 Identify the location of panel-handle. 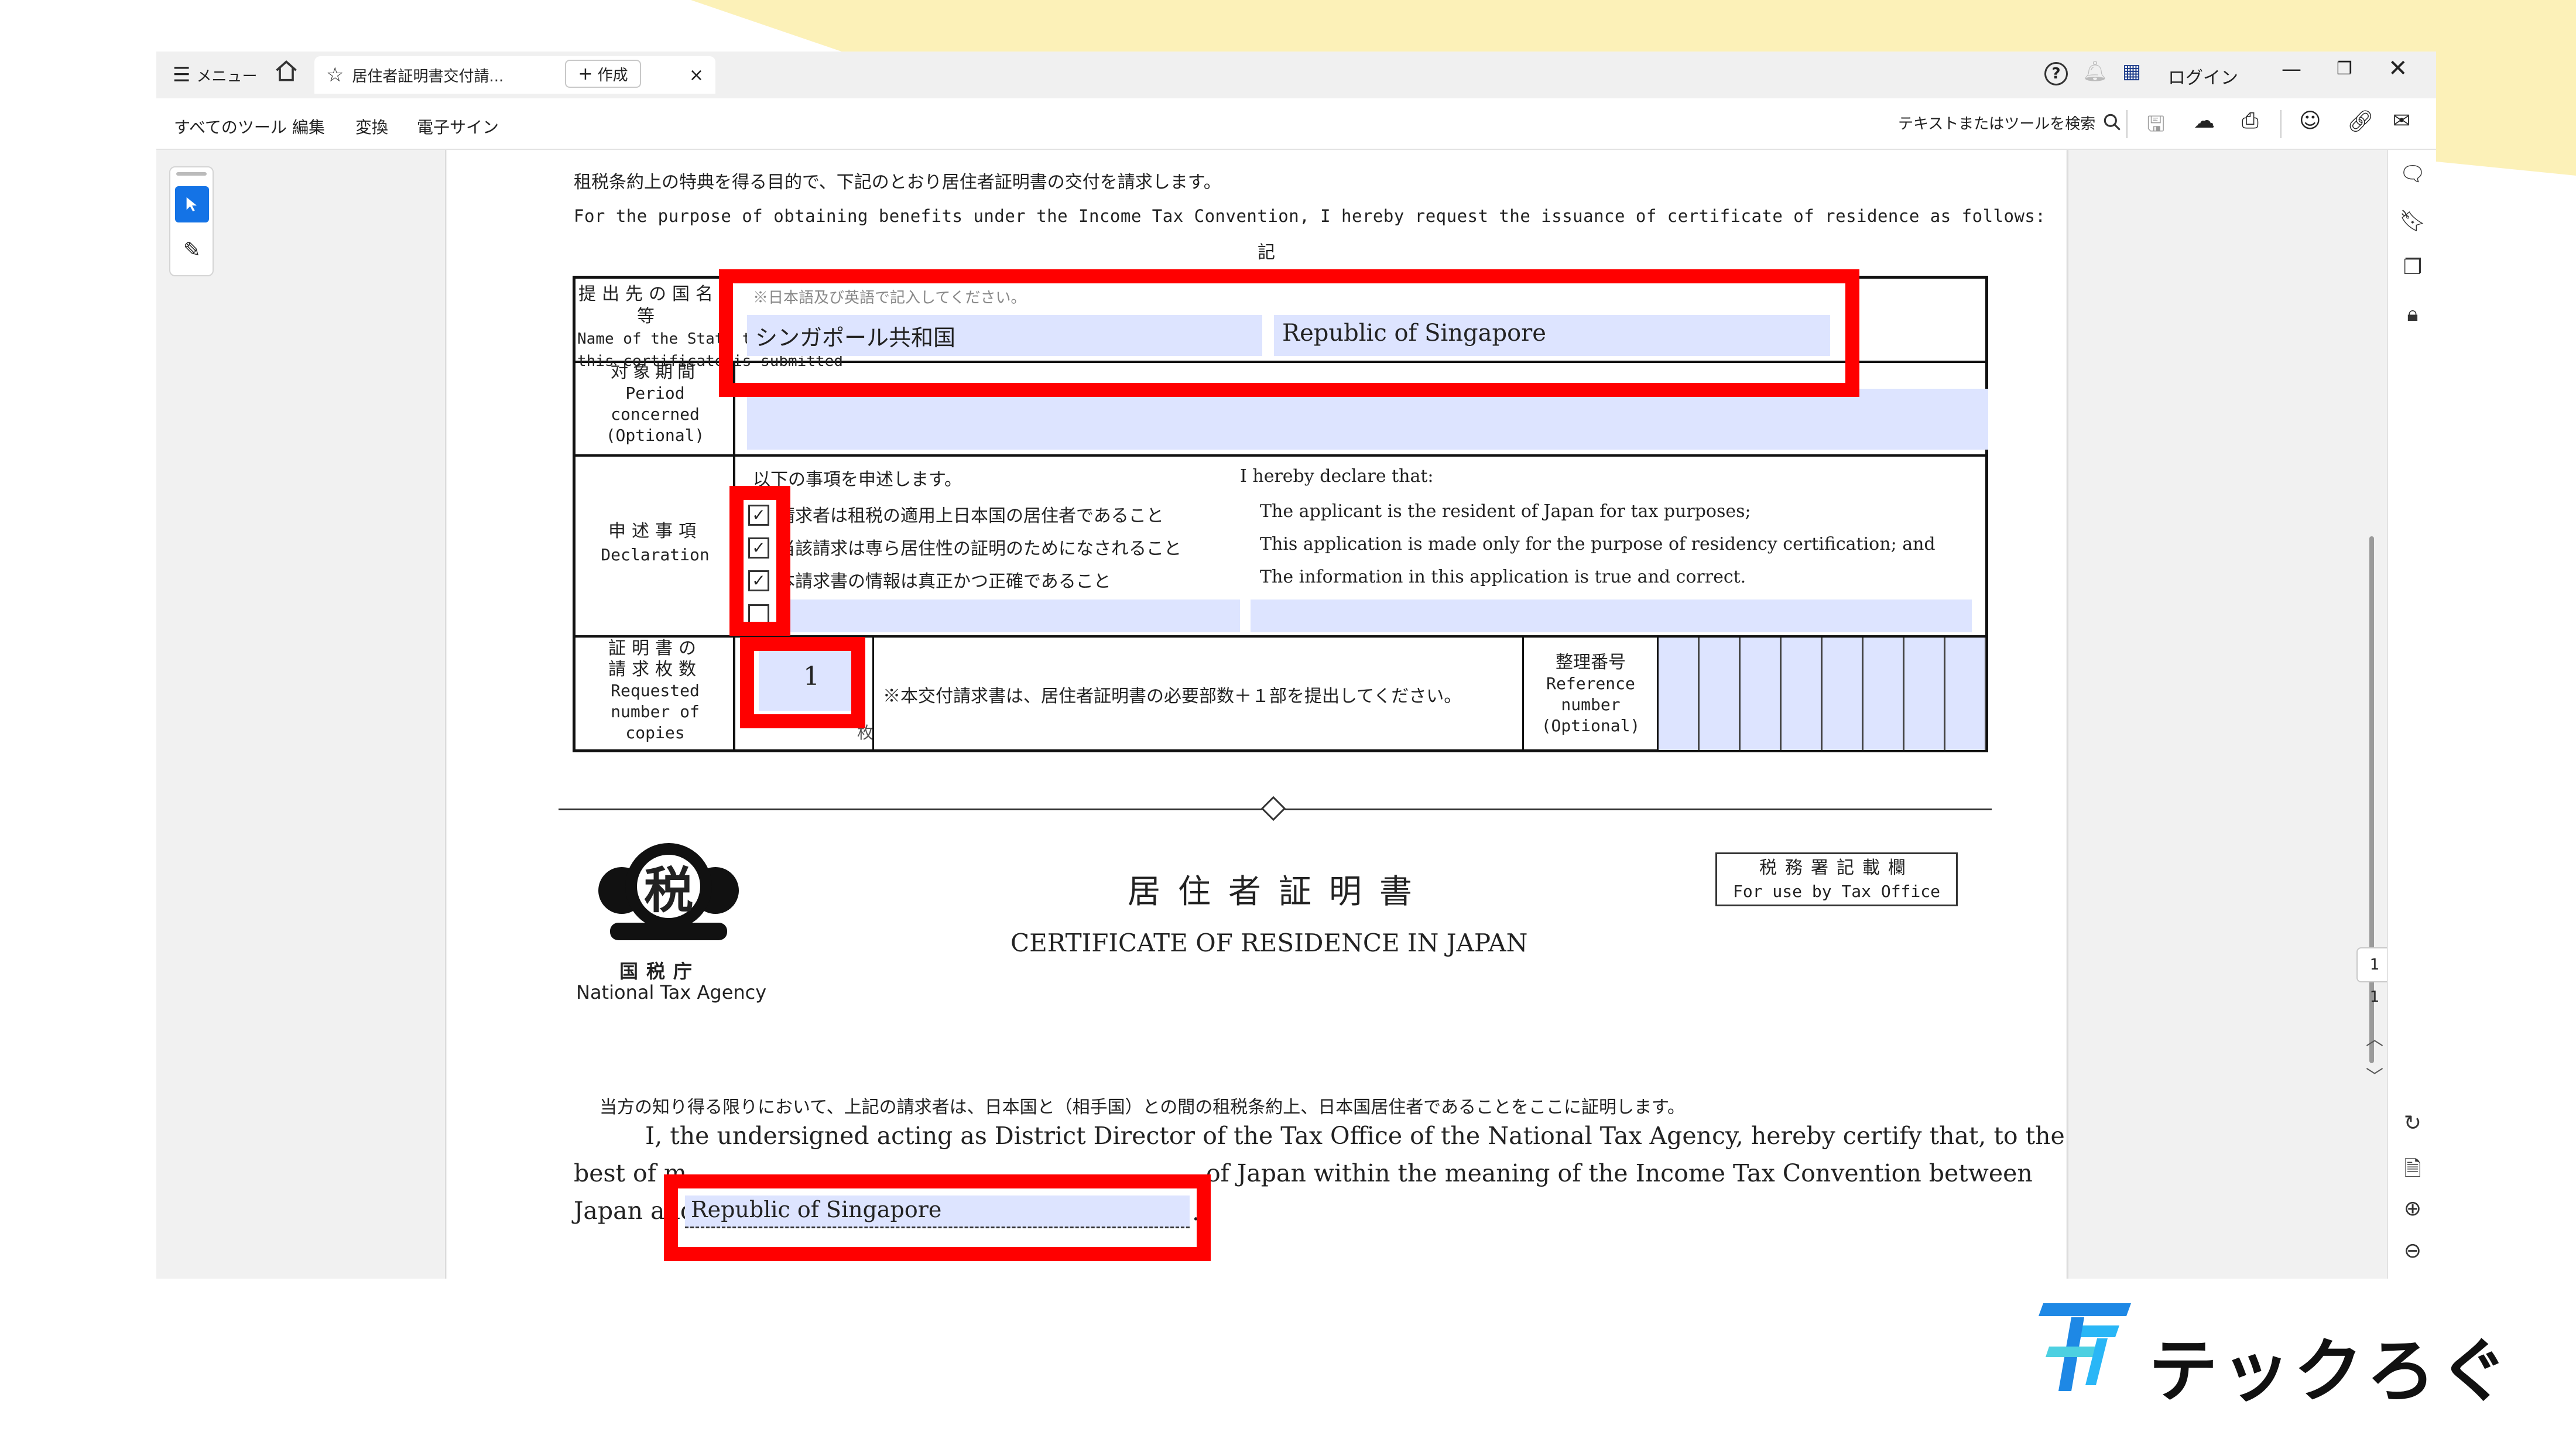
(191, 174).